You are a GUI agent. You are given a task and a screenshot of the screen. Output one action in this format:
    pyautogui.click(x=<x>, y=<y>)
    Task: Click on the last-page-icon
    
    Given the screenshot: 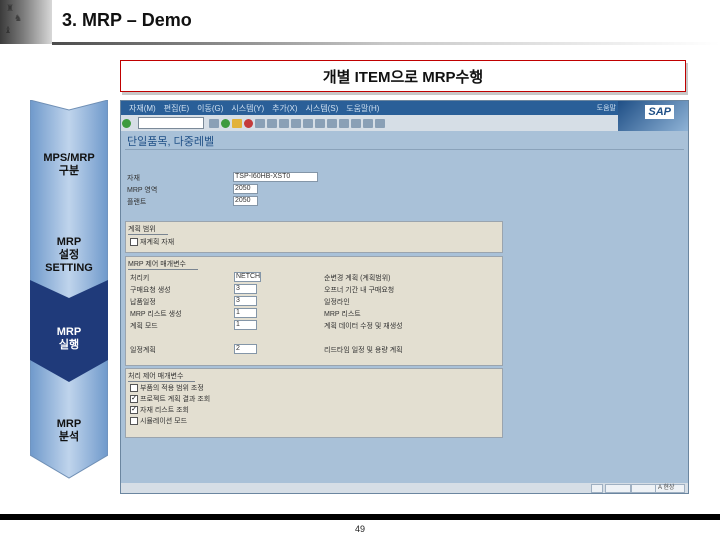 What is the action you would take?
    pyautogui.click(x=332, y=123)
    